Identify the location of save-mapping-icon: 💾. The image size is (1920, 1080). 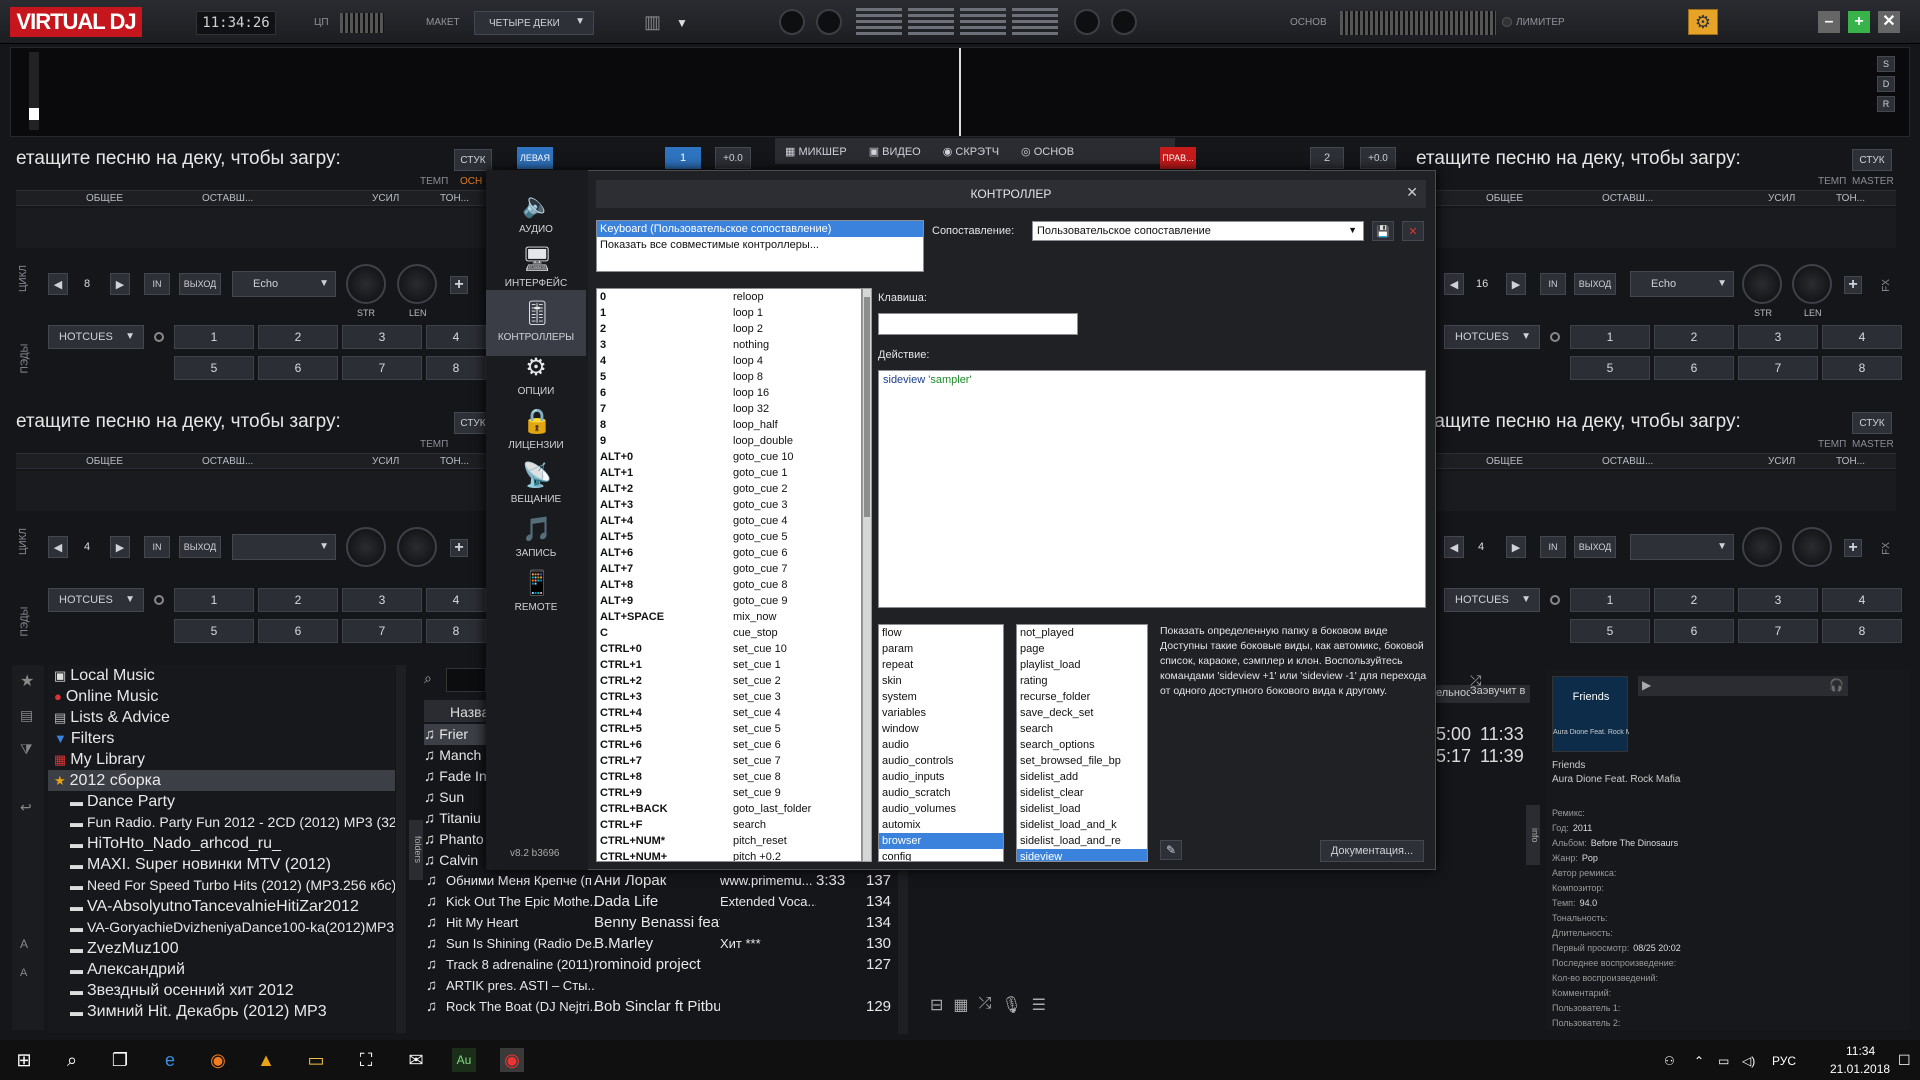
(1383, 231).